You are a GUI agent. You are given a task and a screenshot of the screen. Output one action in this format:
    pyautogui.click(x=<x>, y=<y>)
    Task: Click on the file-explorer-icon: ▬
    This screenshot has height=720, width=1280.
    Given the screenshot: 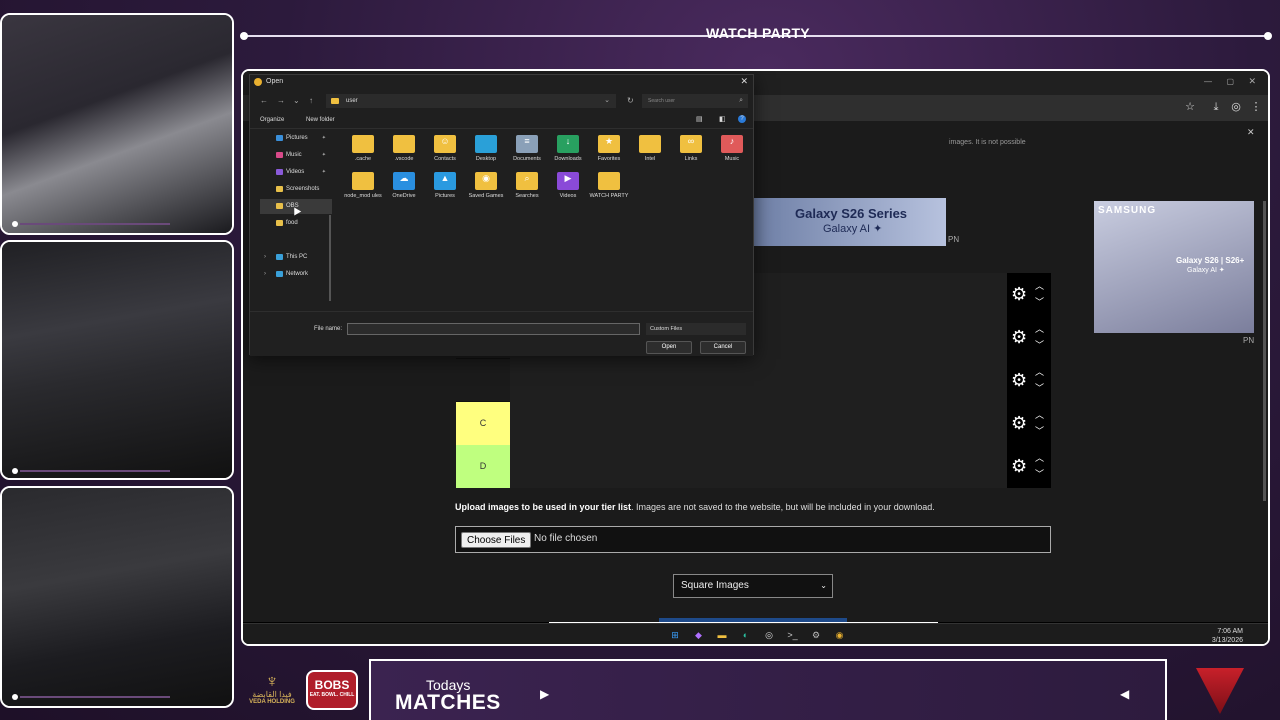 What is the action you would take?
    pyautogui.click(x=722, y=635)
    